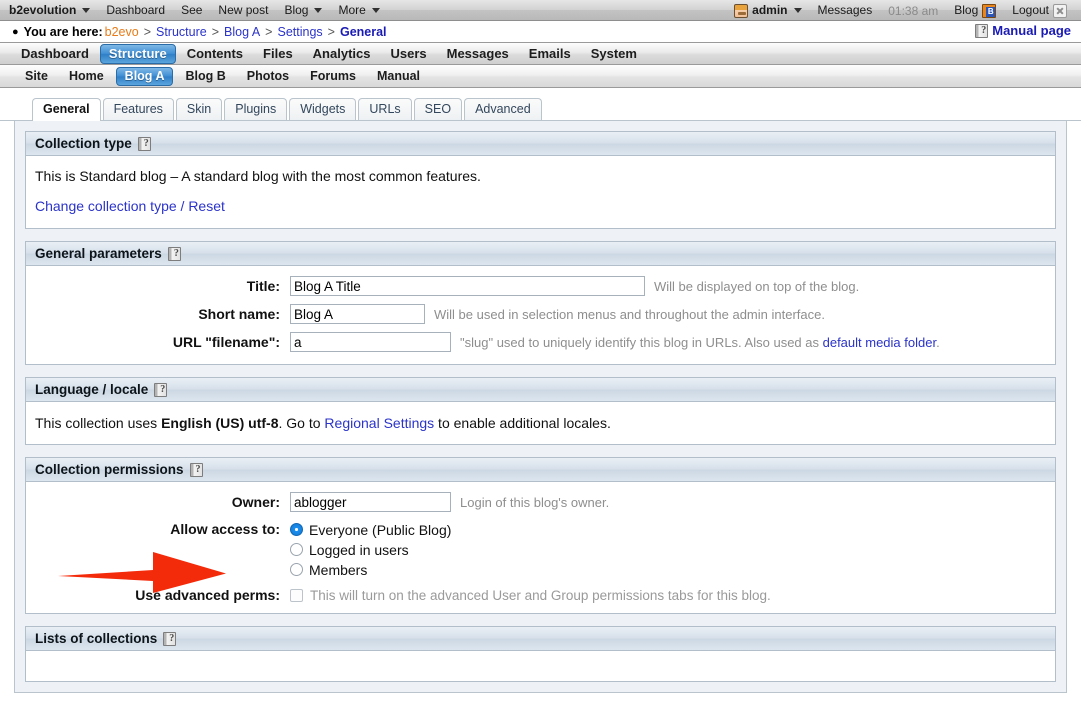 Image resolution: width=1081 pixels, height=720 pixels. Describe the element at coordinates (96, 638) in the screenshot. I see `panel-lists-of-collections-title: Lists of collections` at that location.